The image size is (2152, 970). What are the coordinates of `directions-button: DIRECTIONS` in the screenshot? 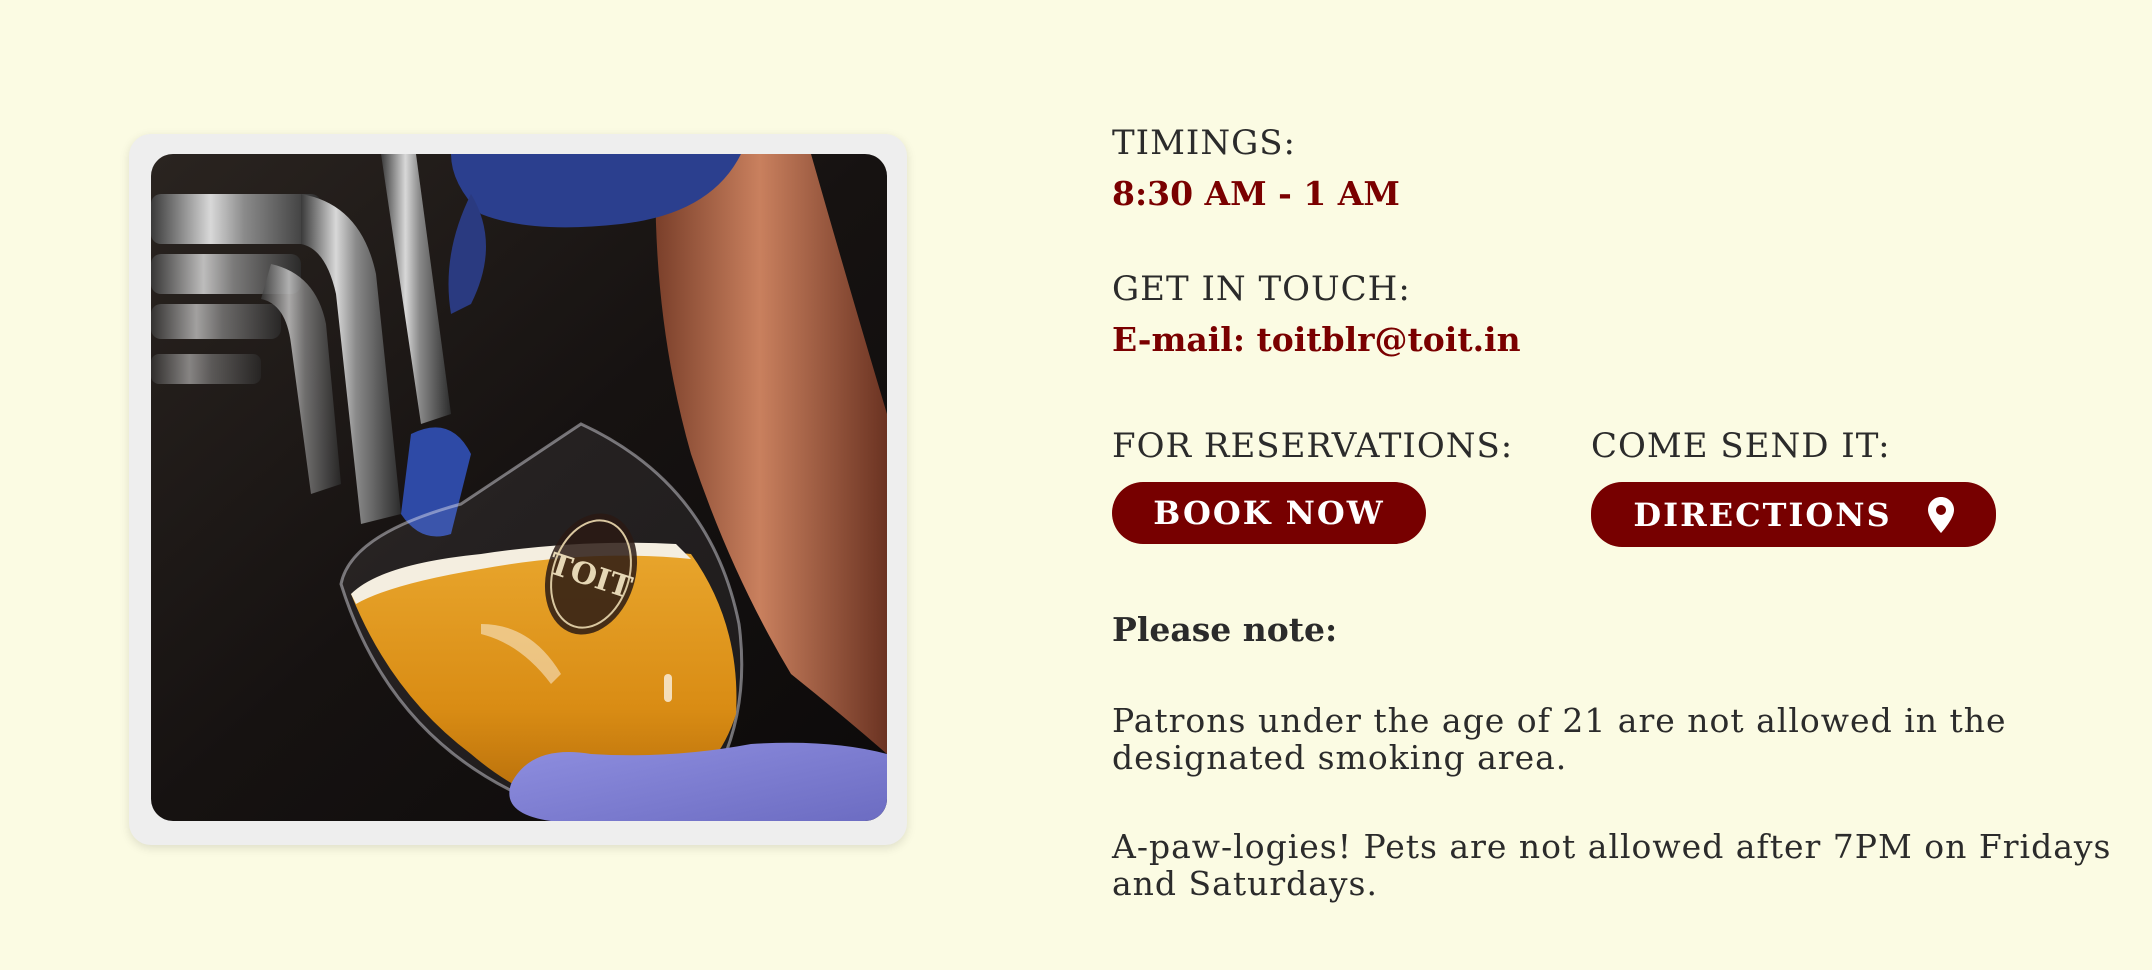 It's located at (1793, 514).